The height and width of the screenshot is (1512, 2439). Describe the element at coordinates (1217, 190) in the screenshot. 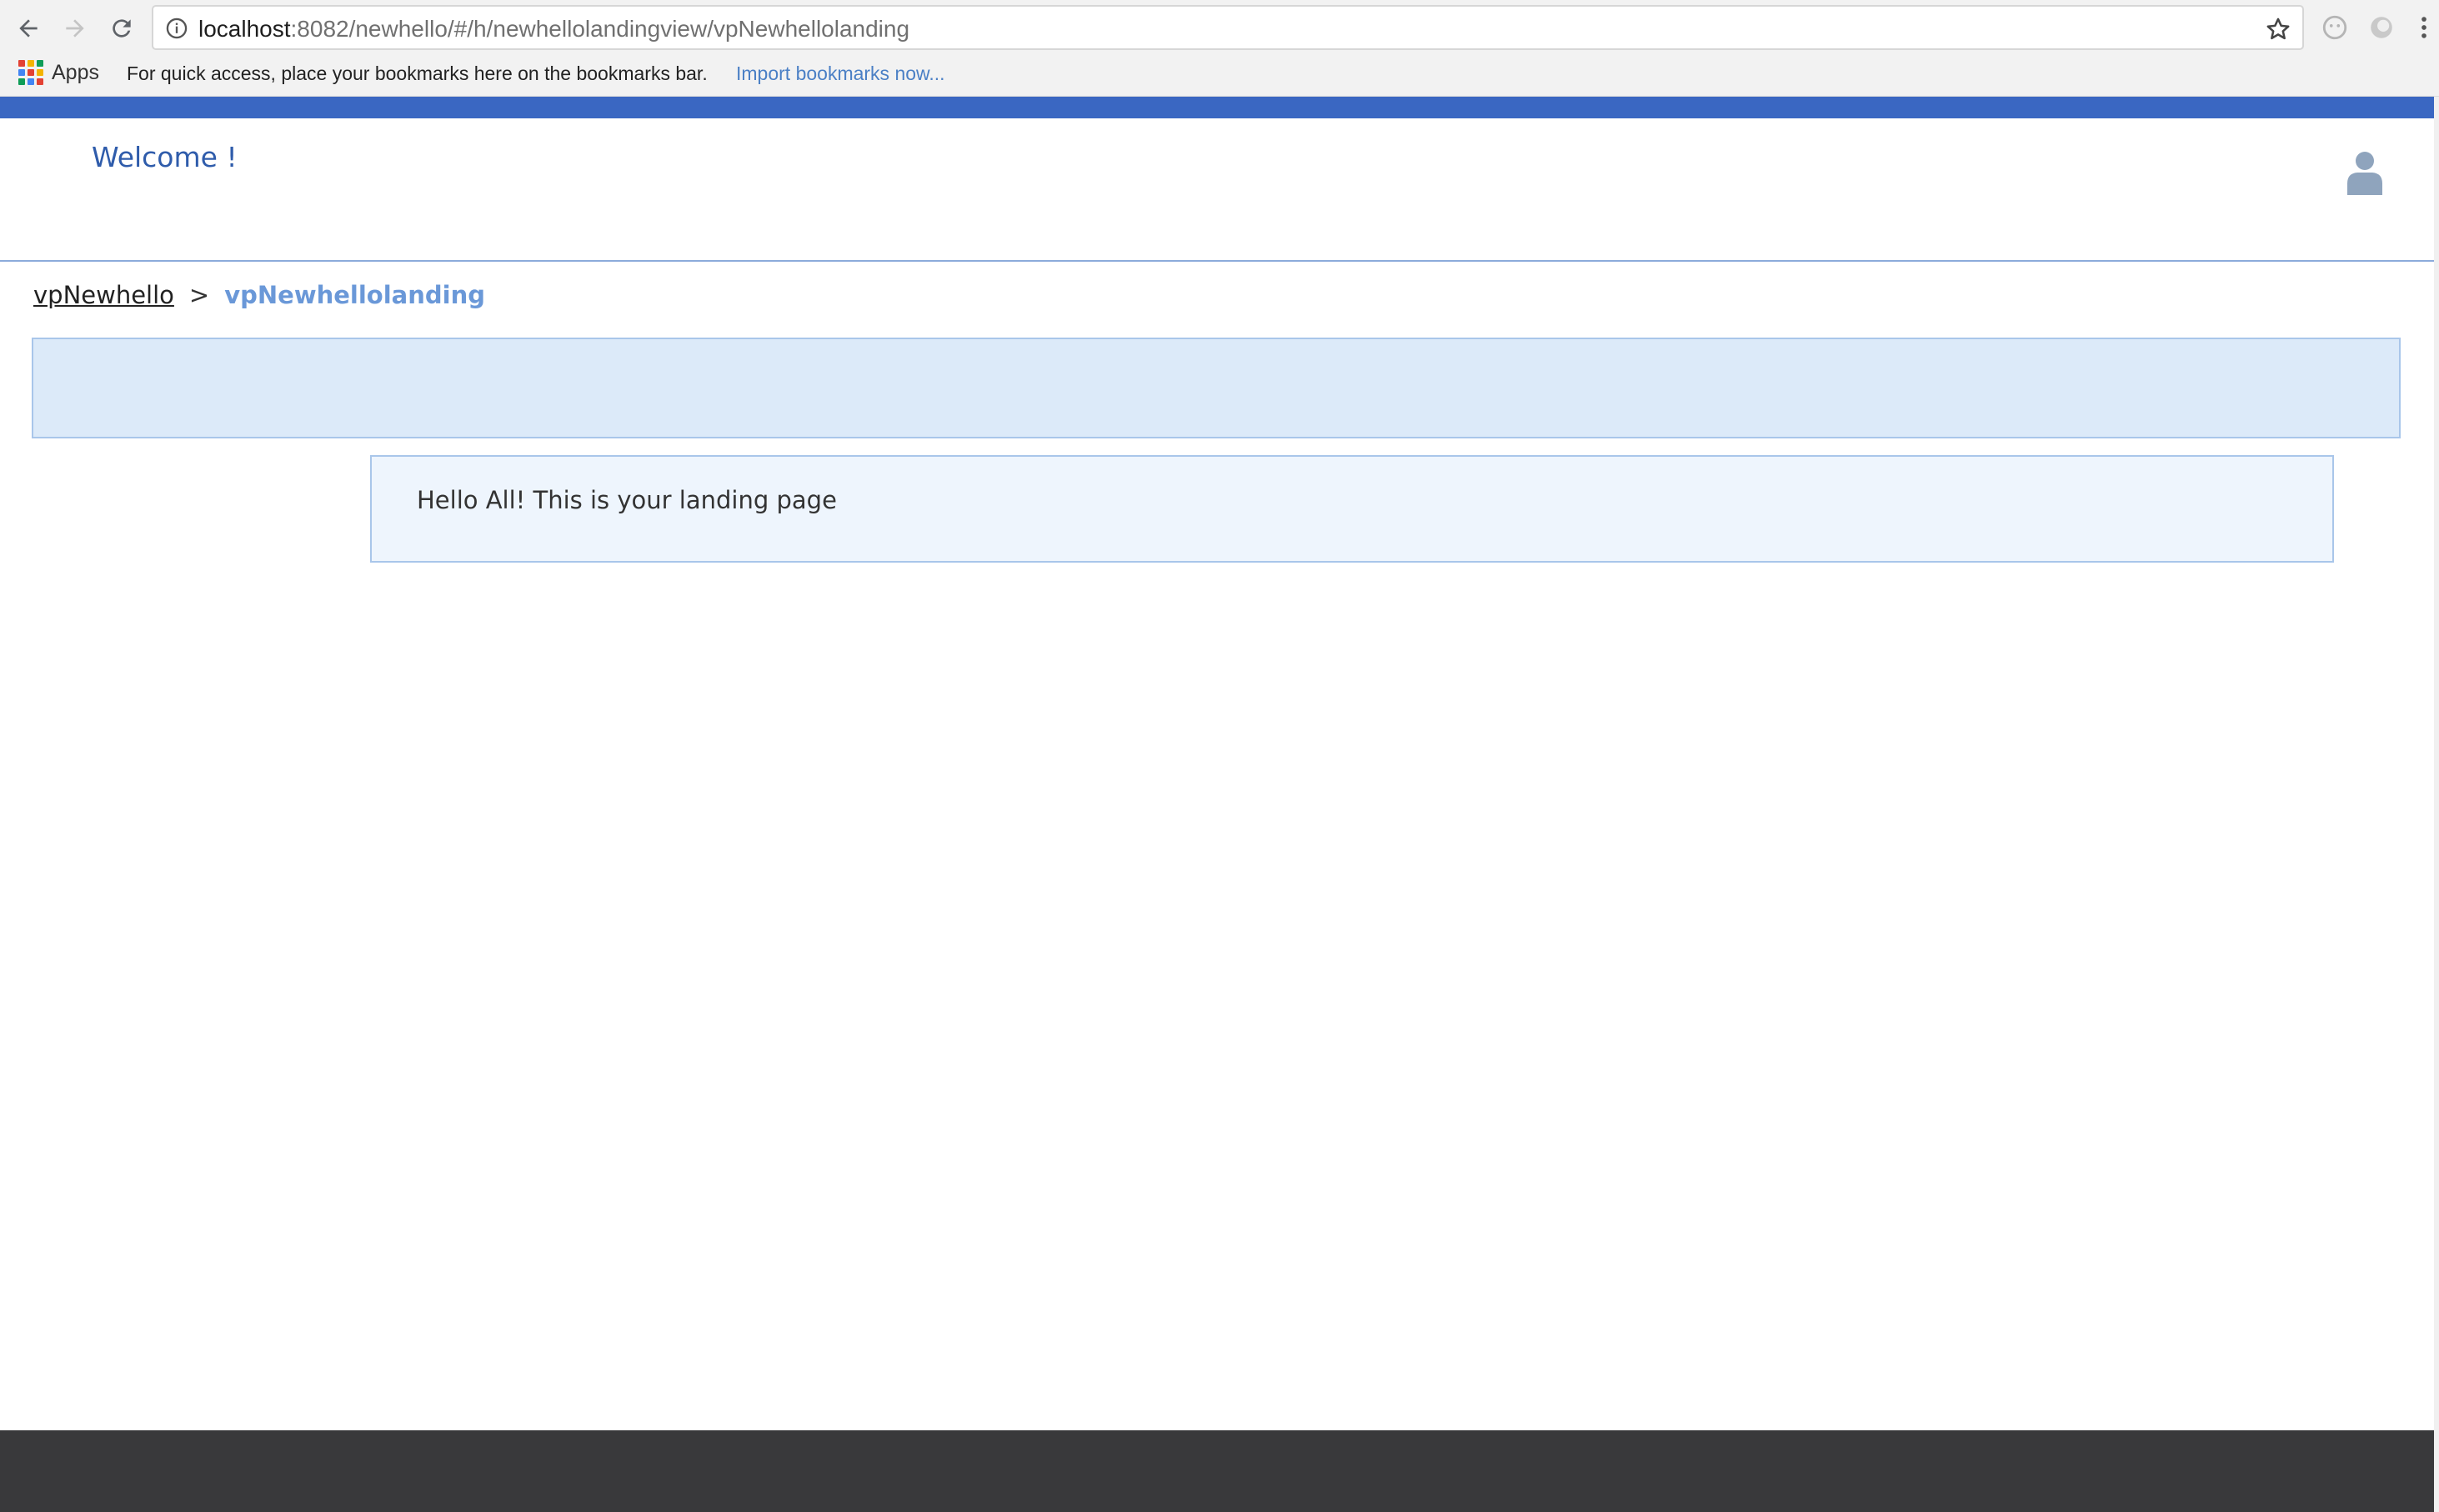

I see `app-header: Welcome !` at that location.